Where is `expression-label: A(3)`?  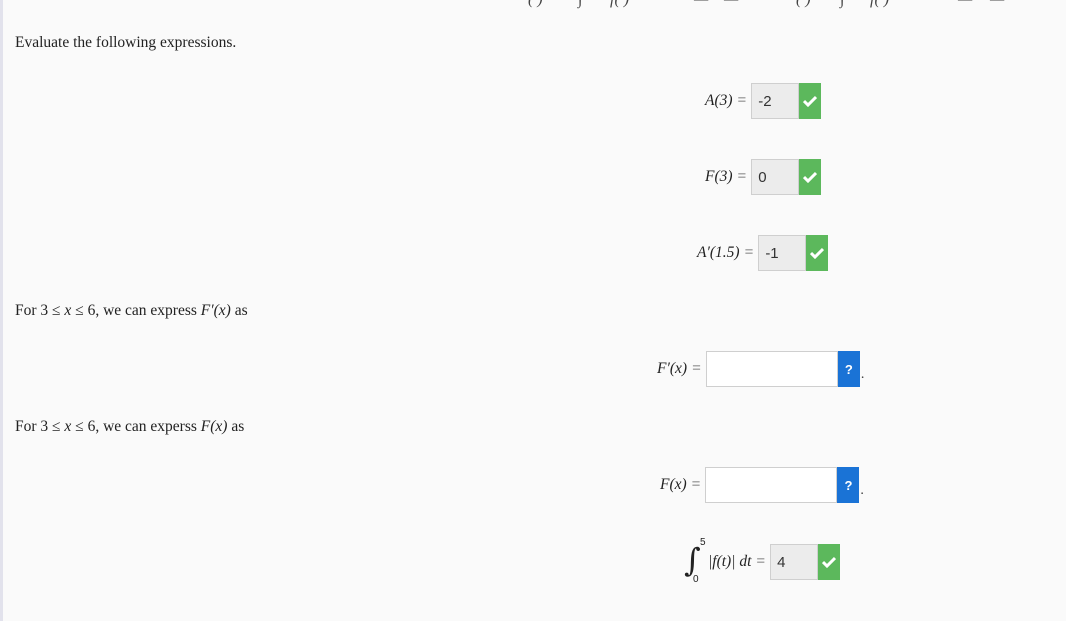
expression-label: A(3) is located at coordinates (719, 100).